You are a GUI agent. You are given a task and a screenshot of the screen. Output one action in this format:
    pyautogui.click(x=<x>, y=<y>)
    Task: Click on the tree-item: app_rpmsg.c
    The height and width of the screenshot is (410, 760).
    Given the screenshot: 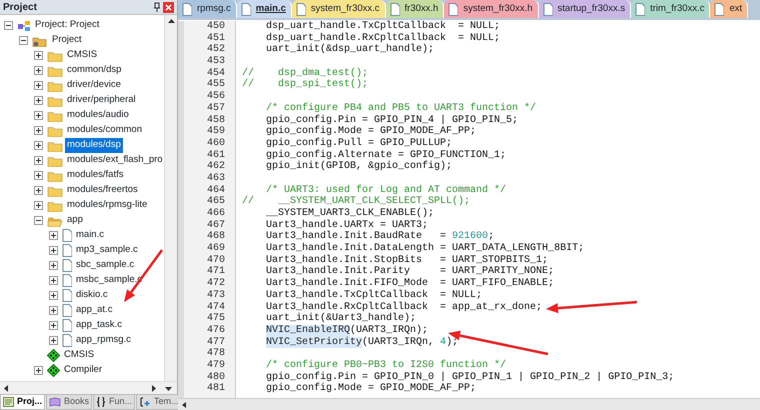 What is the action you would take?
    pyautogui.click(x=103, y=340)
    